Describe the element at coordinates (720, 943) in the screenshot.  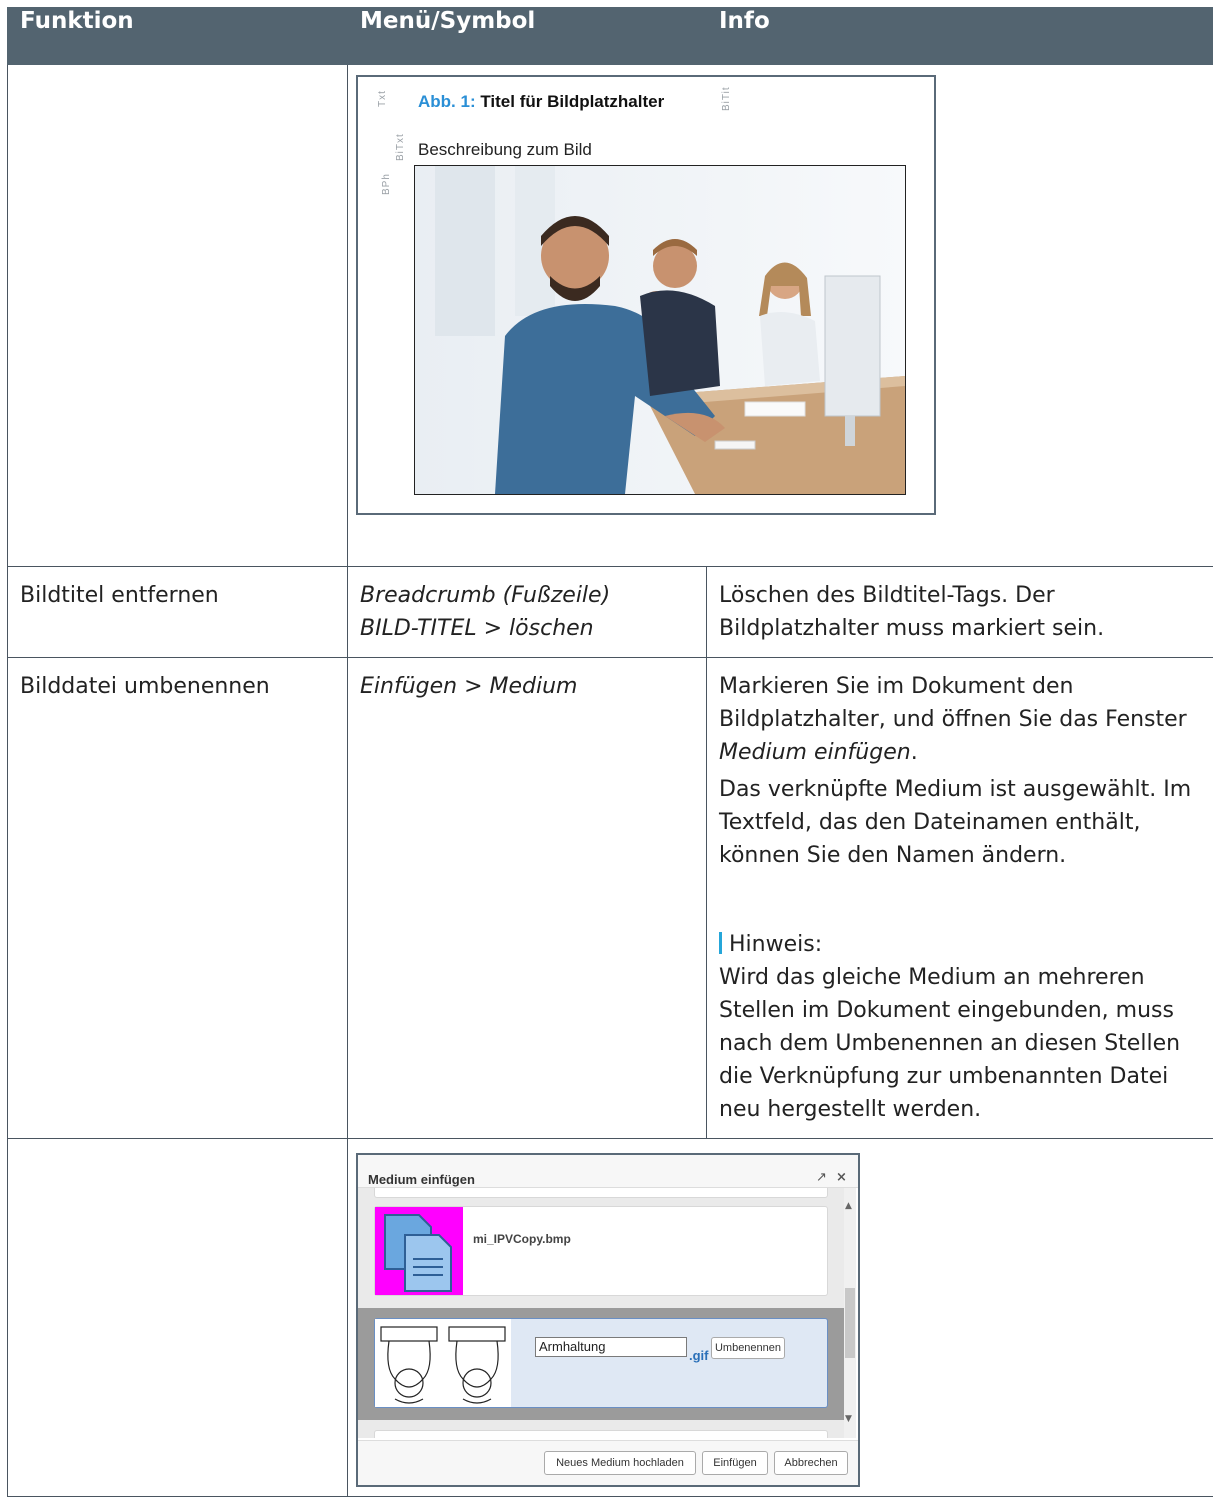
I see `note-bar-icon` at that location.